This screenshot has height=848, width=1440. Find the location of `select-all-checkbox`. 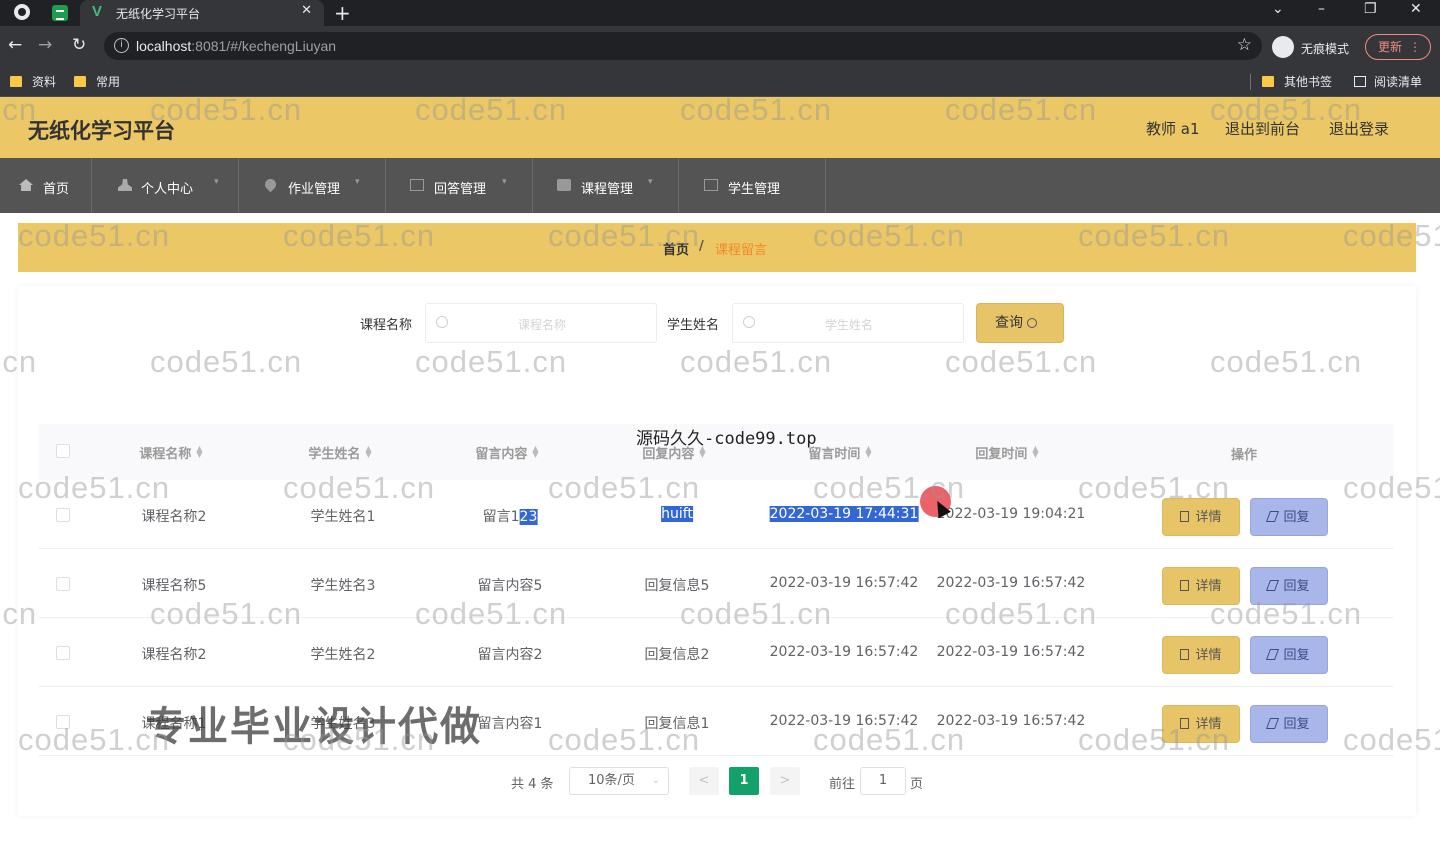

select-all-checkbox is located at coordinates (63, 451).